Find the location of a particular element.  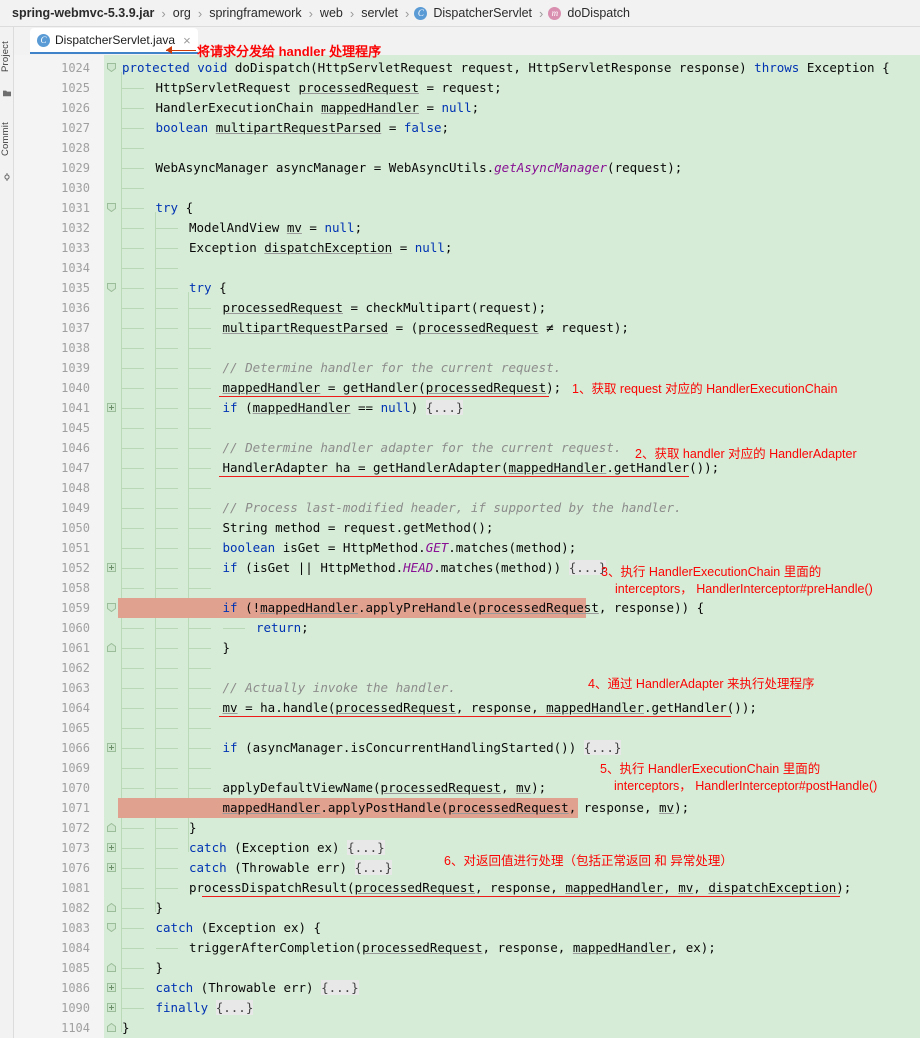

tool-window-project: Project is located at coordinates (7, 57).